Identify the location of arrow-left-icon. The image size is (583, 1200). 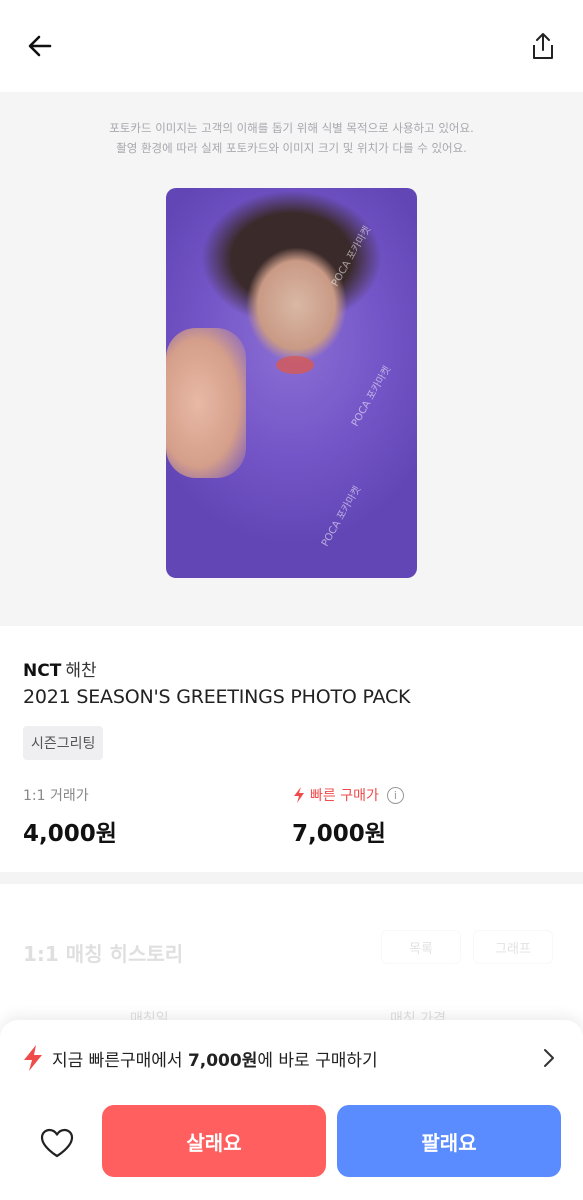
(40, 46).